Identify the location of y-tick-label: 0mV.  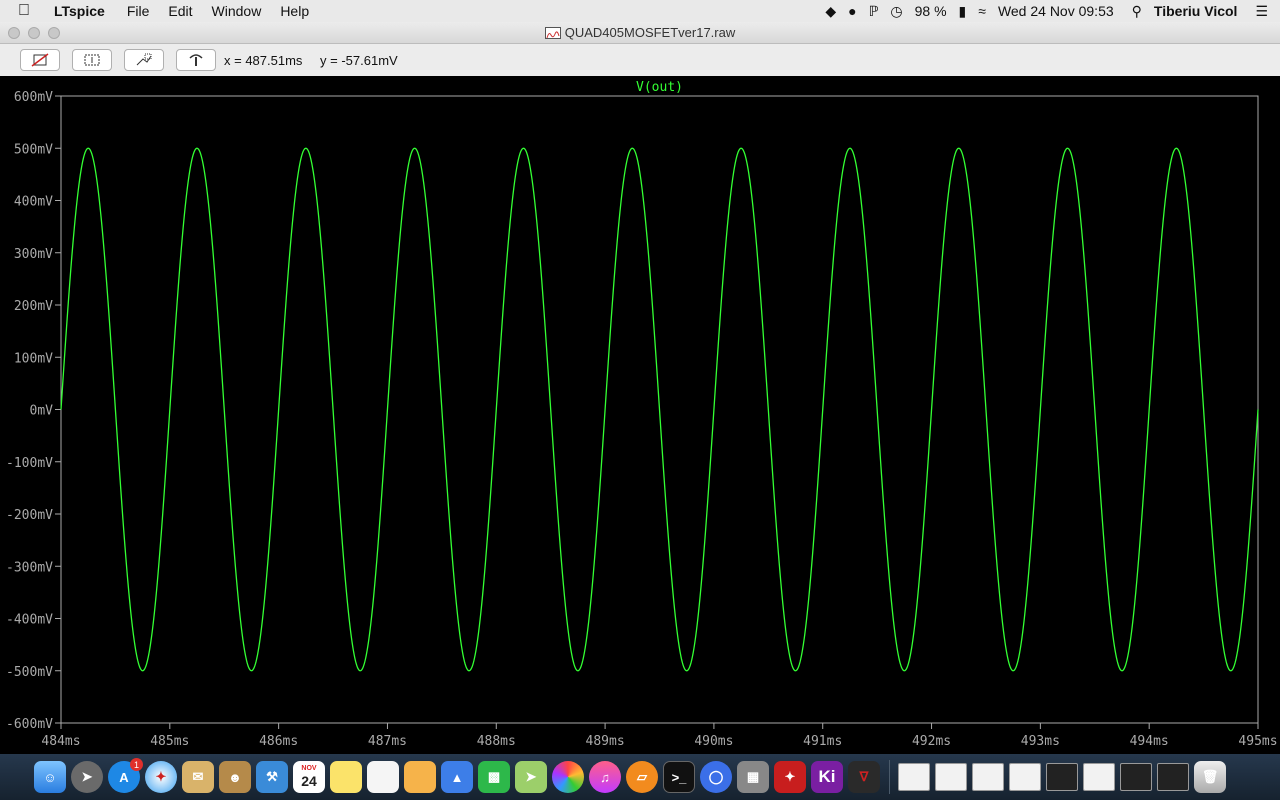
(42, 411).